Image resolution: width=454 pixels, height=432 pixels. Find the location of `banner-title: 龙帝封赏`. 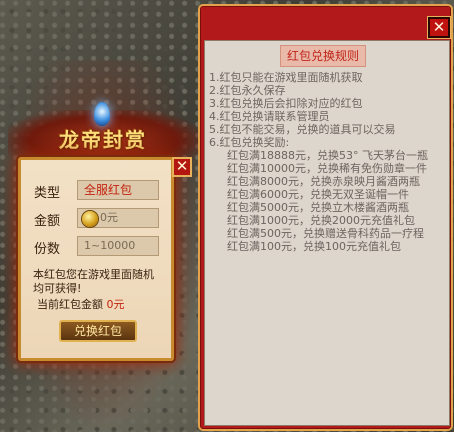

banner-title: 龙帝封赏 is located at coordinates (103, 140).